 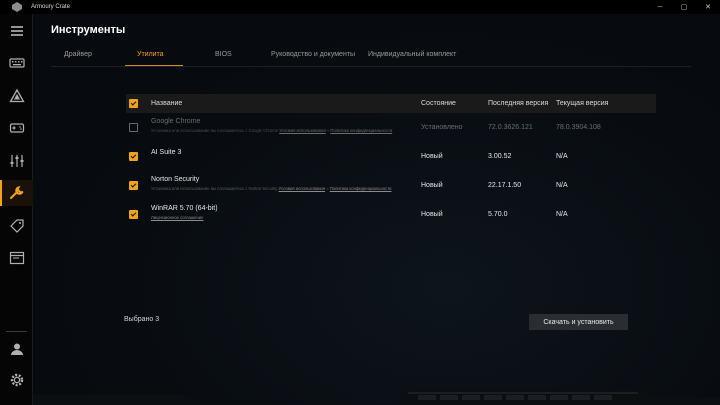 What do you see at coordinates (498, 214) in the screenshot?
I see `row-latest-version: 5.70.0` at bounding box center [498, 214].